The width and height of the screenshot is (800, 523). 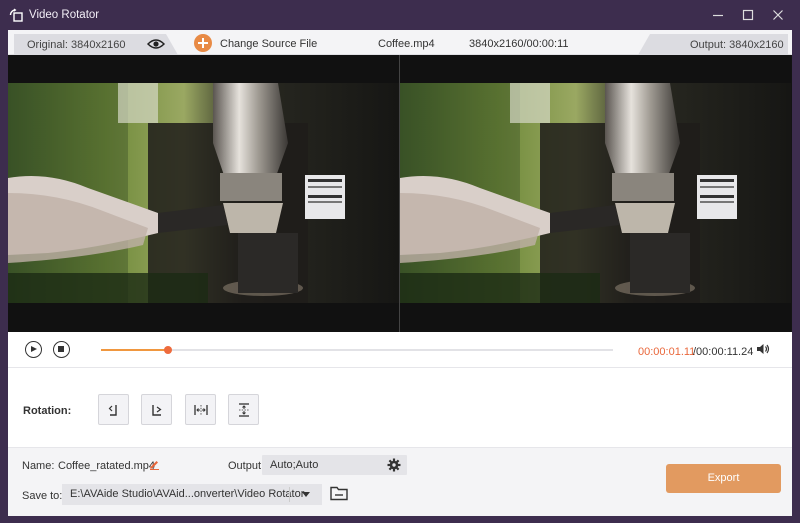 I want to click on window-title: Video Rotator, so click(x=64, y=15).